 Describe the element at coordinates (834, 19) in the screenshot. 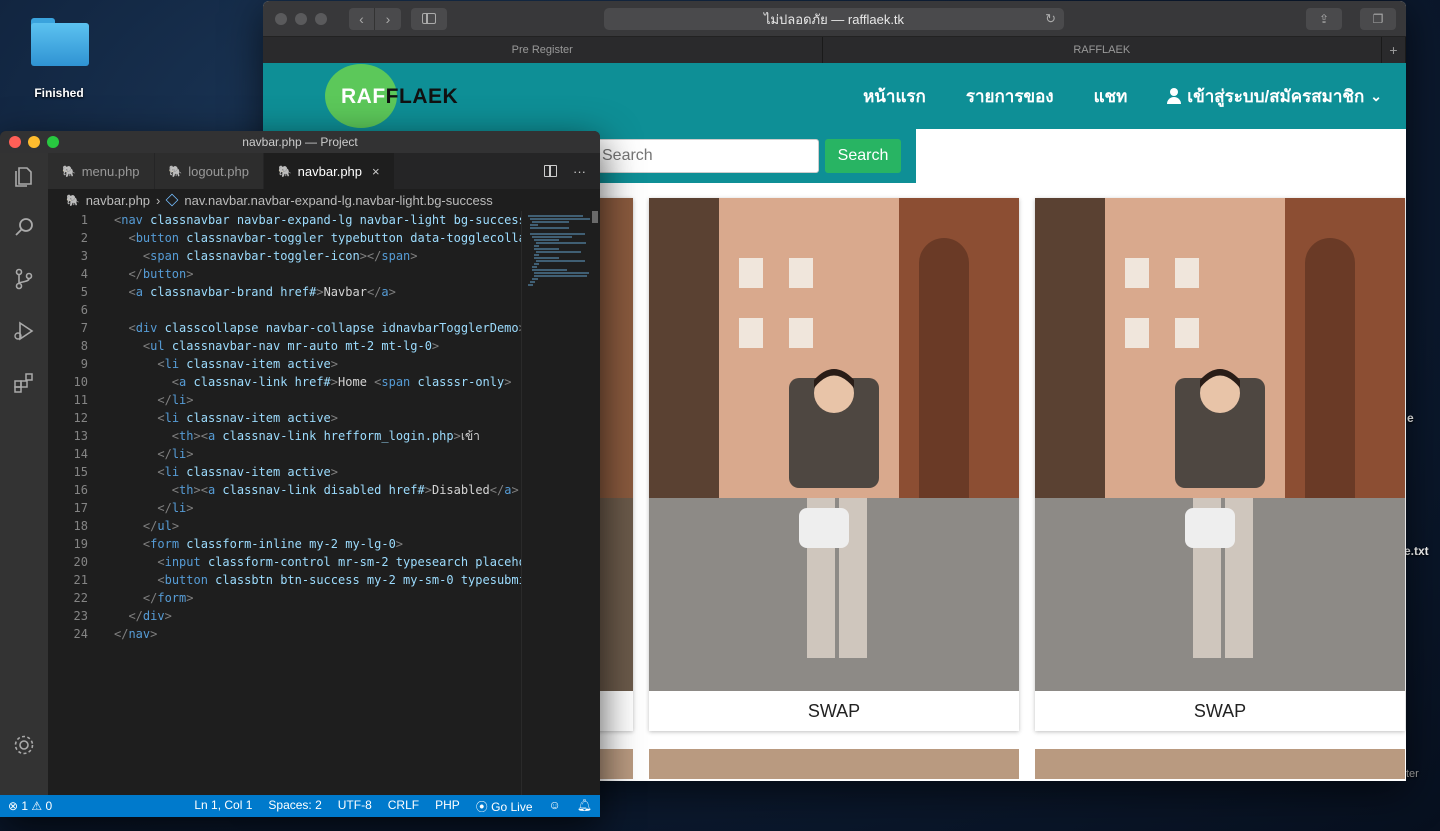

I see `address-bar: ไม่ปลอดภัย — rafflaek.tk ↻` at that location.